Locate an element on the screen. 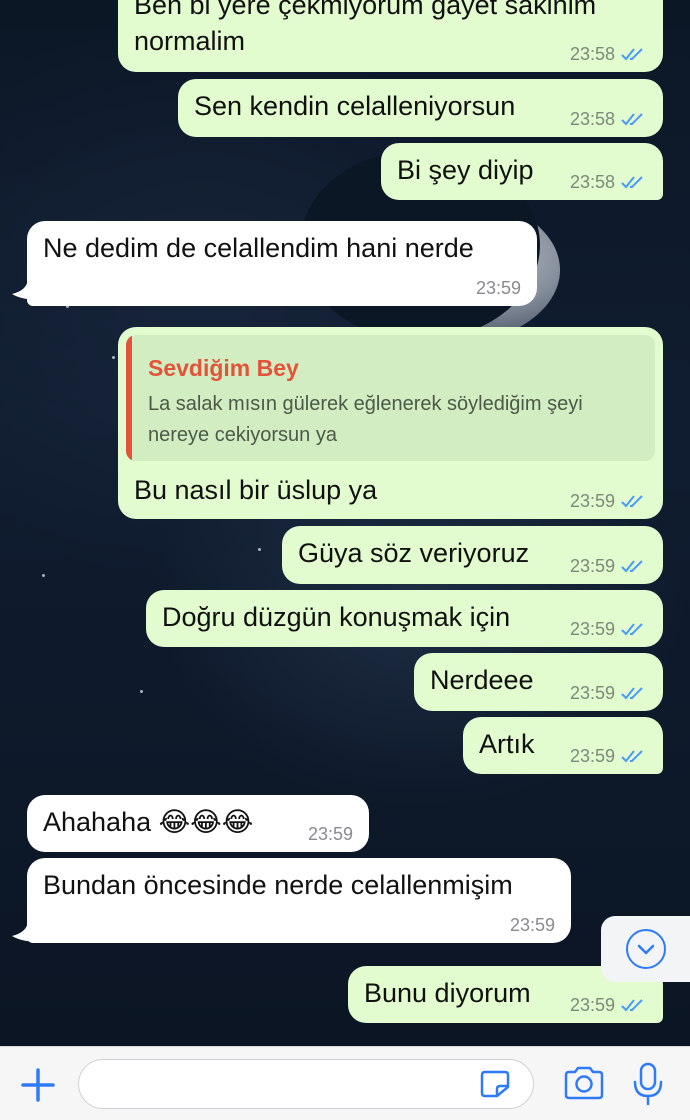 This screenshot has width=690, height=1120. quote-accent-bar is located at coordinates (129, 398).